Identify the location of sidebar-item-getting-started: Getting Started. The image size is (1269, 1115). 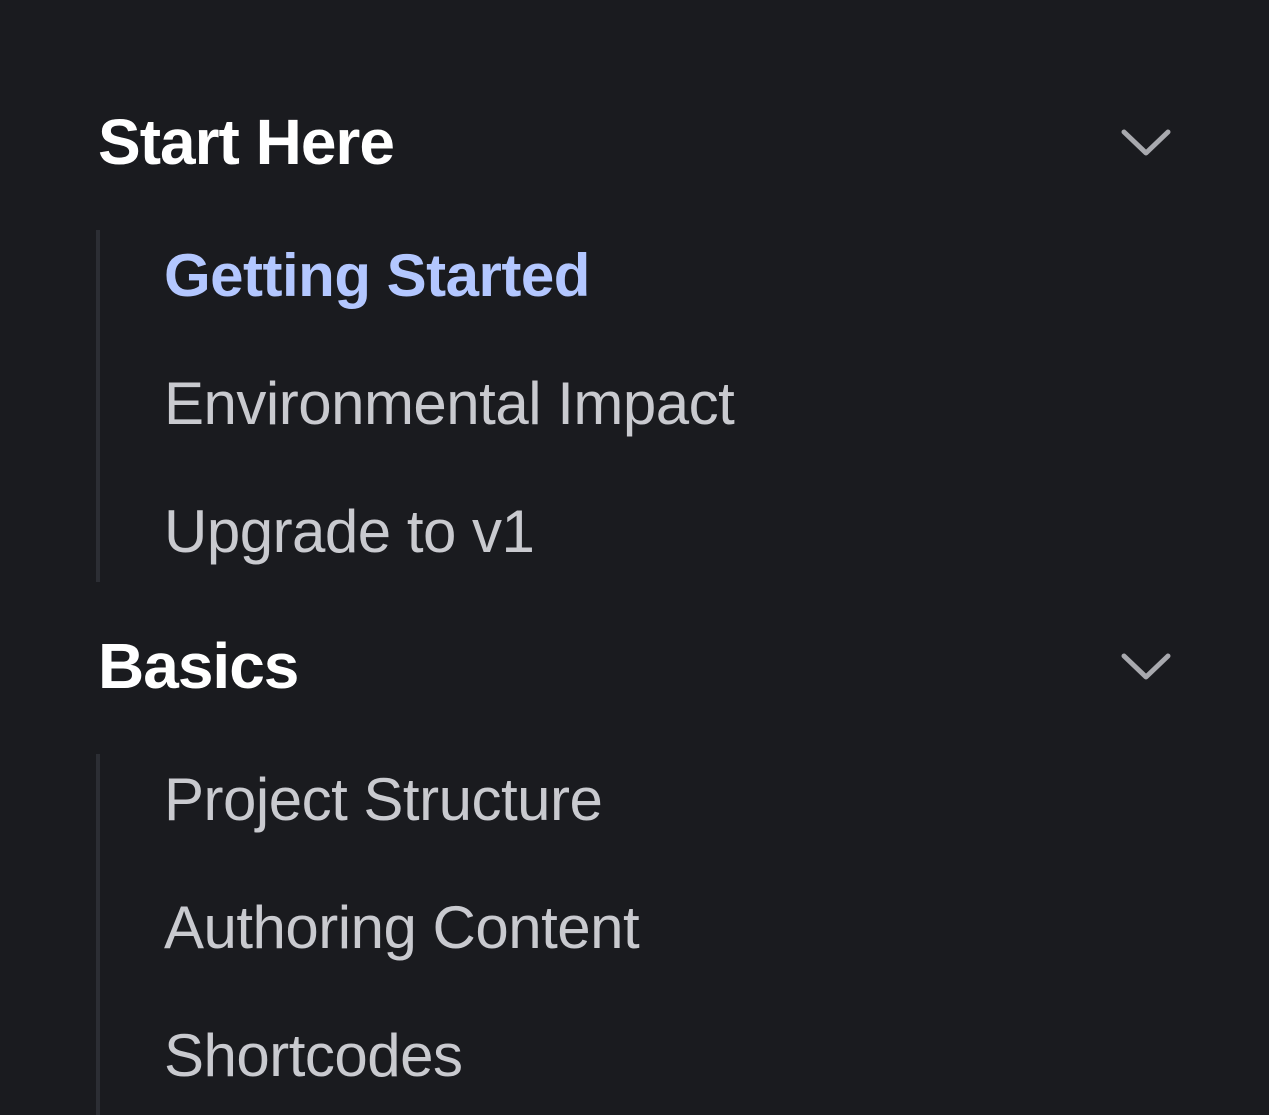
(377, 276).